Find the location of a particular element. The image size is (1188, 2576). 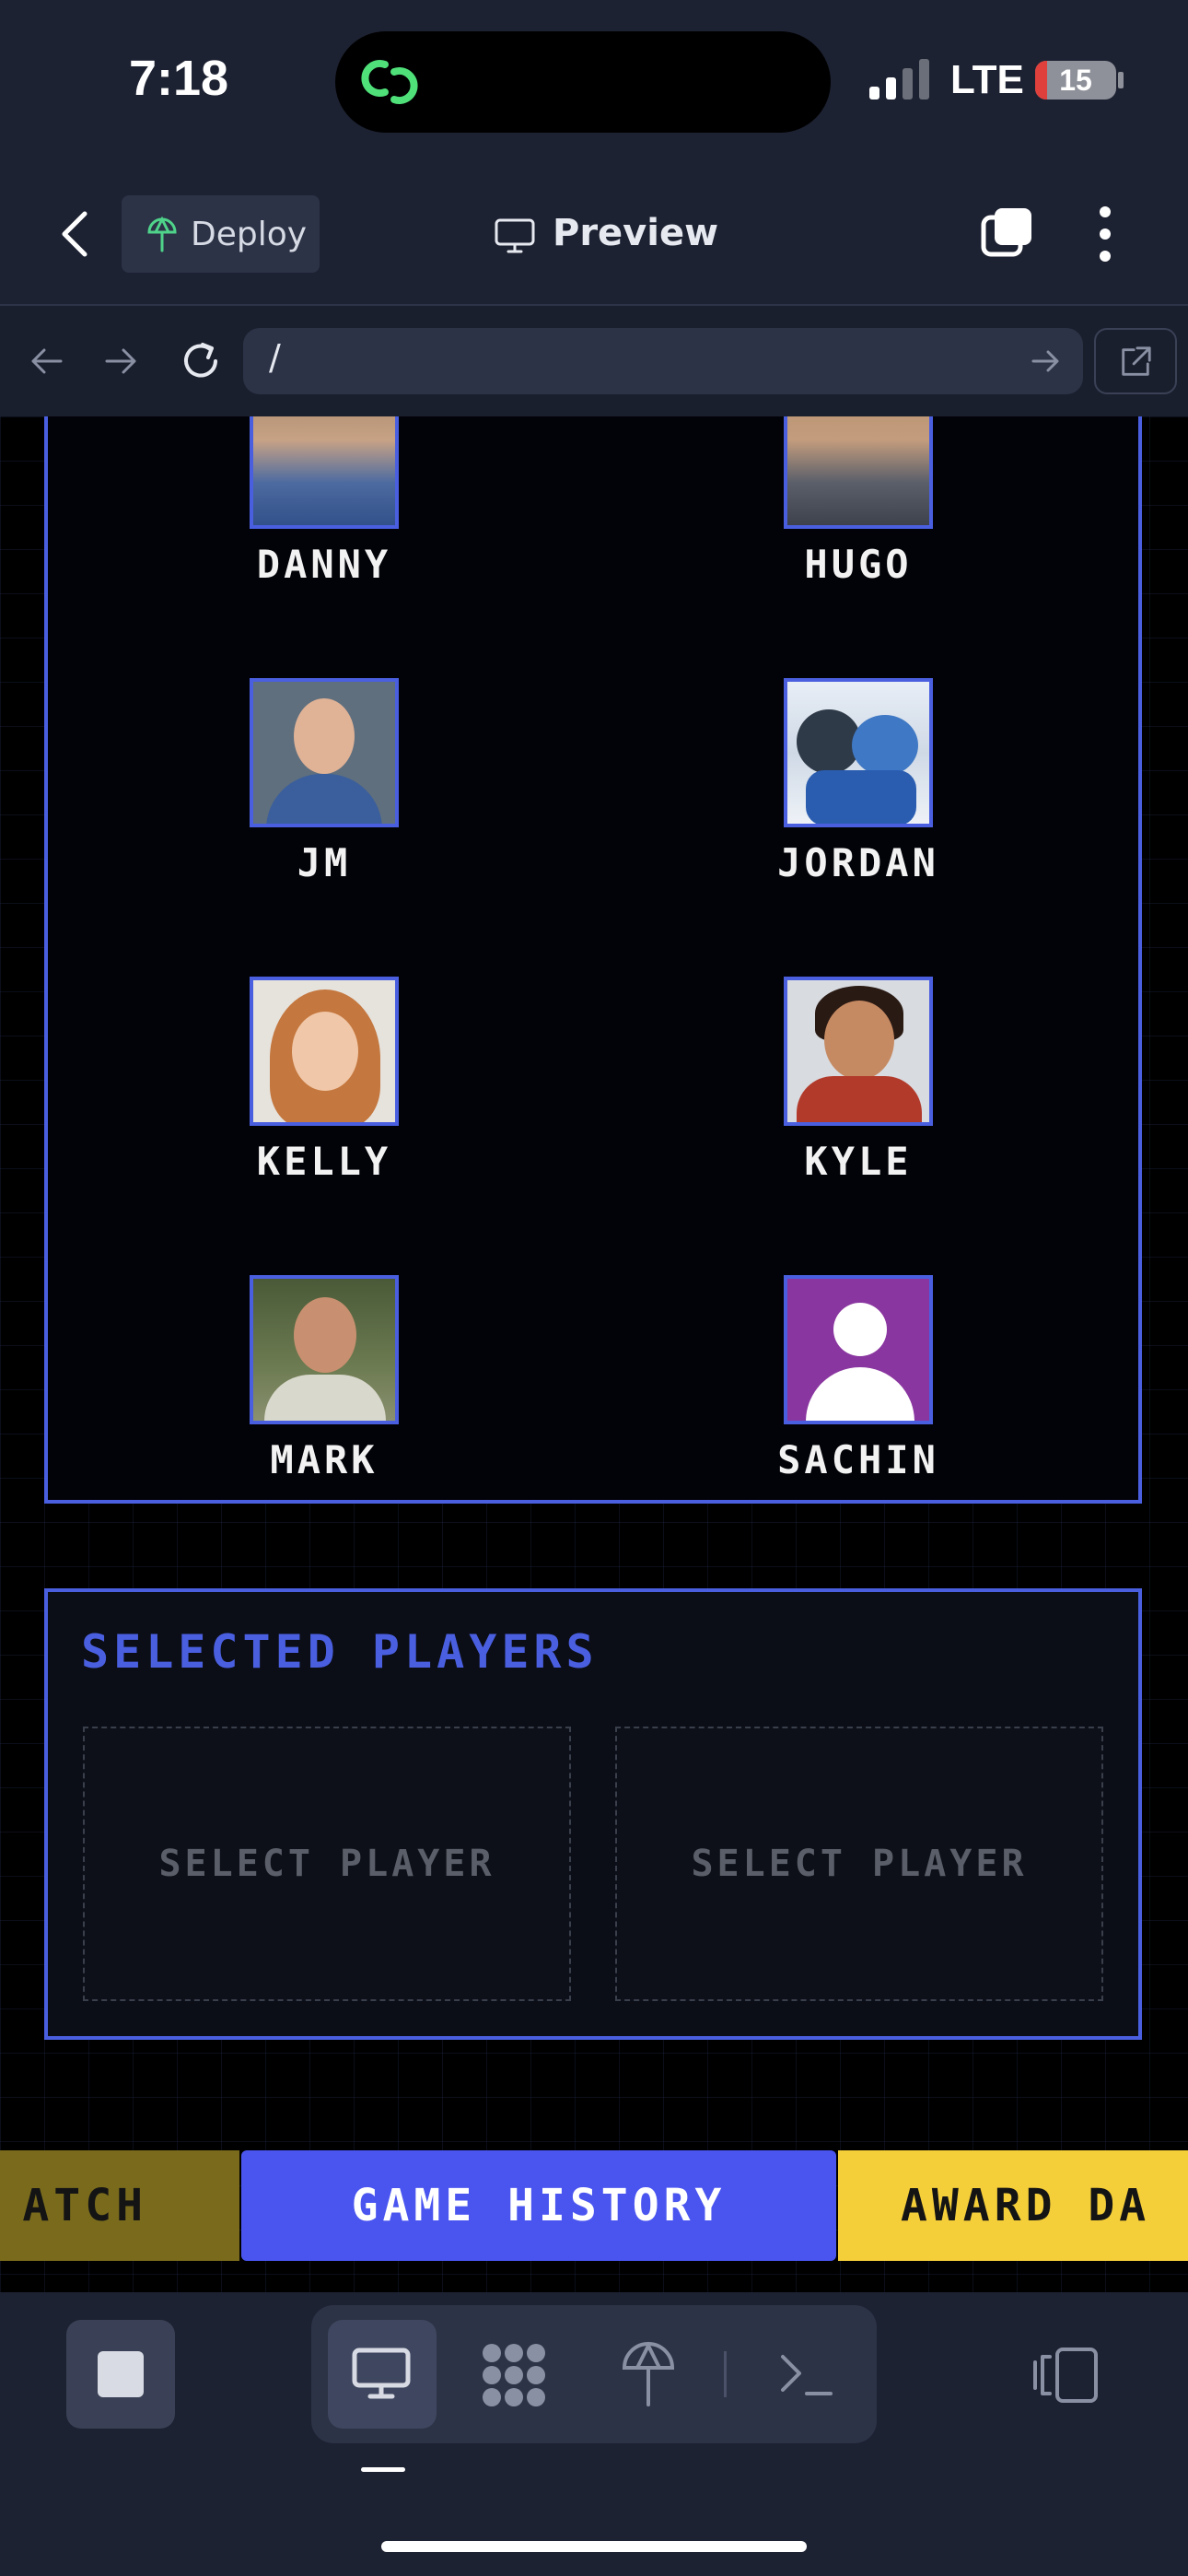

stop-icon is located at coordinates (121, 2374).